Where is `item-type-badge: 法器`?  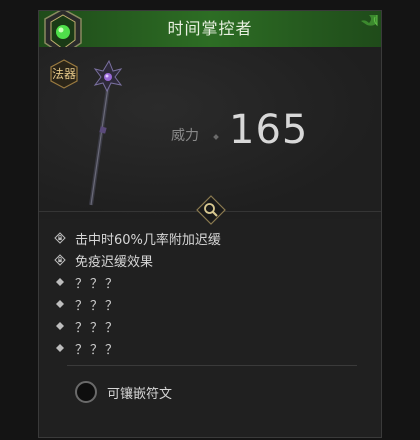 item-type-badge: 法器 is located at coordinates (64, 74).